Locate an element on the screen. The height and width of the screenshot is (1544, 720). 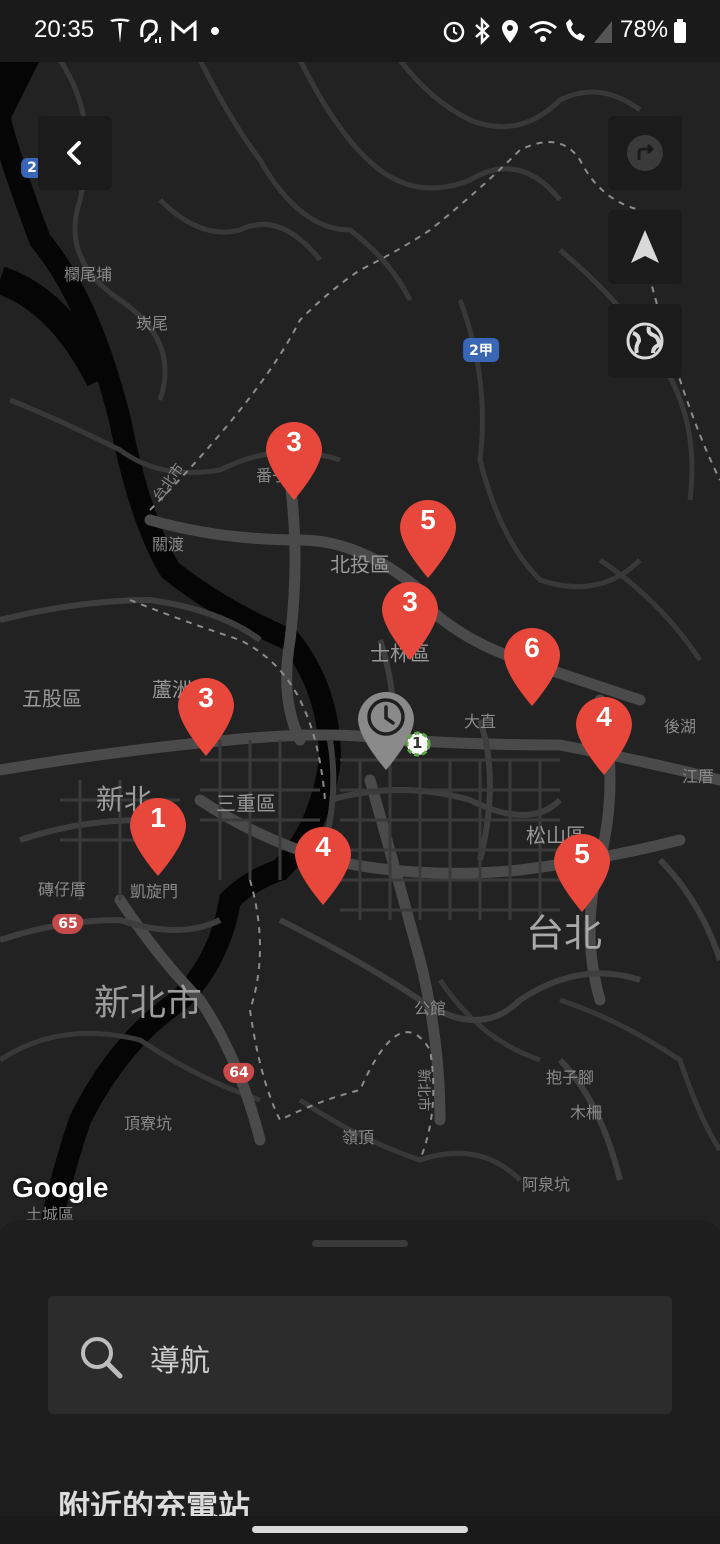
map-label-sanchong: 三重區 is located at coordinates (246, 803).